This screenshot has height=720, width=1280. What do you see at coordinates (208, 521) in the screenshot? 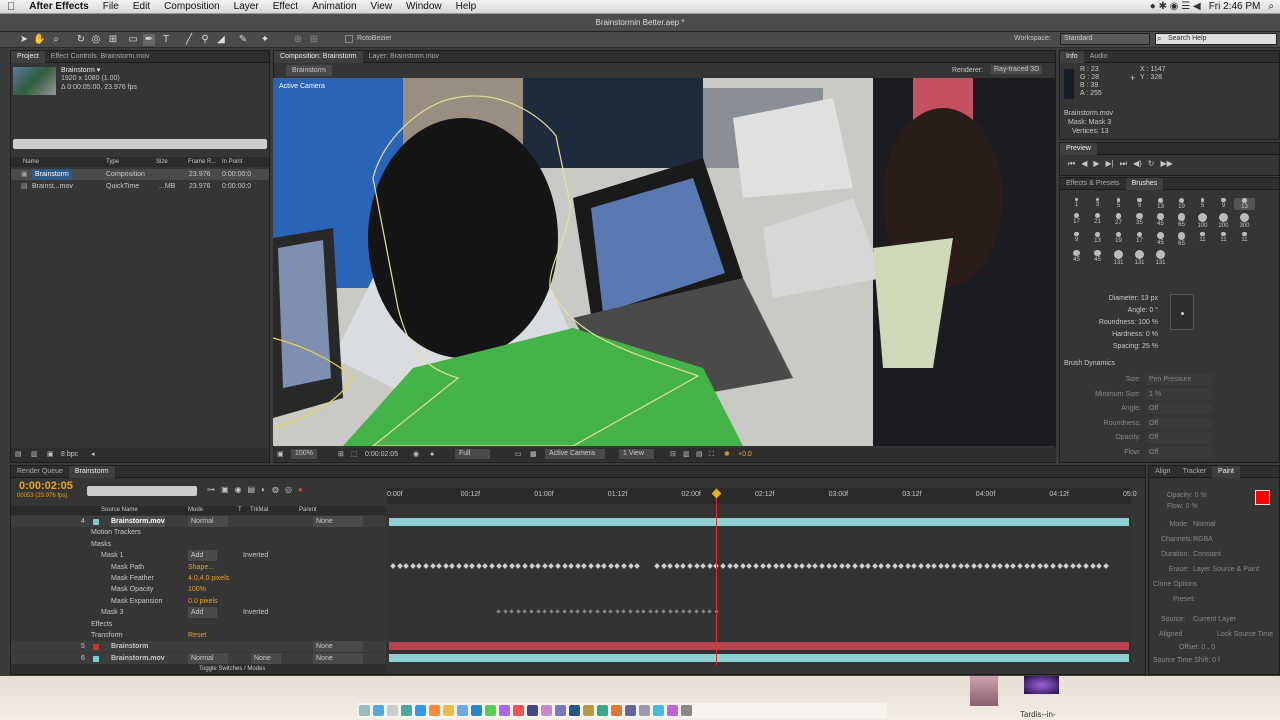
I see `layer-mode-select: Normal` at bounding box center [208, 521].